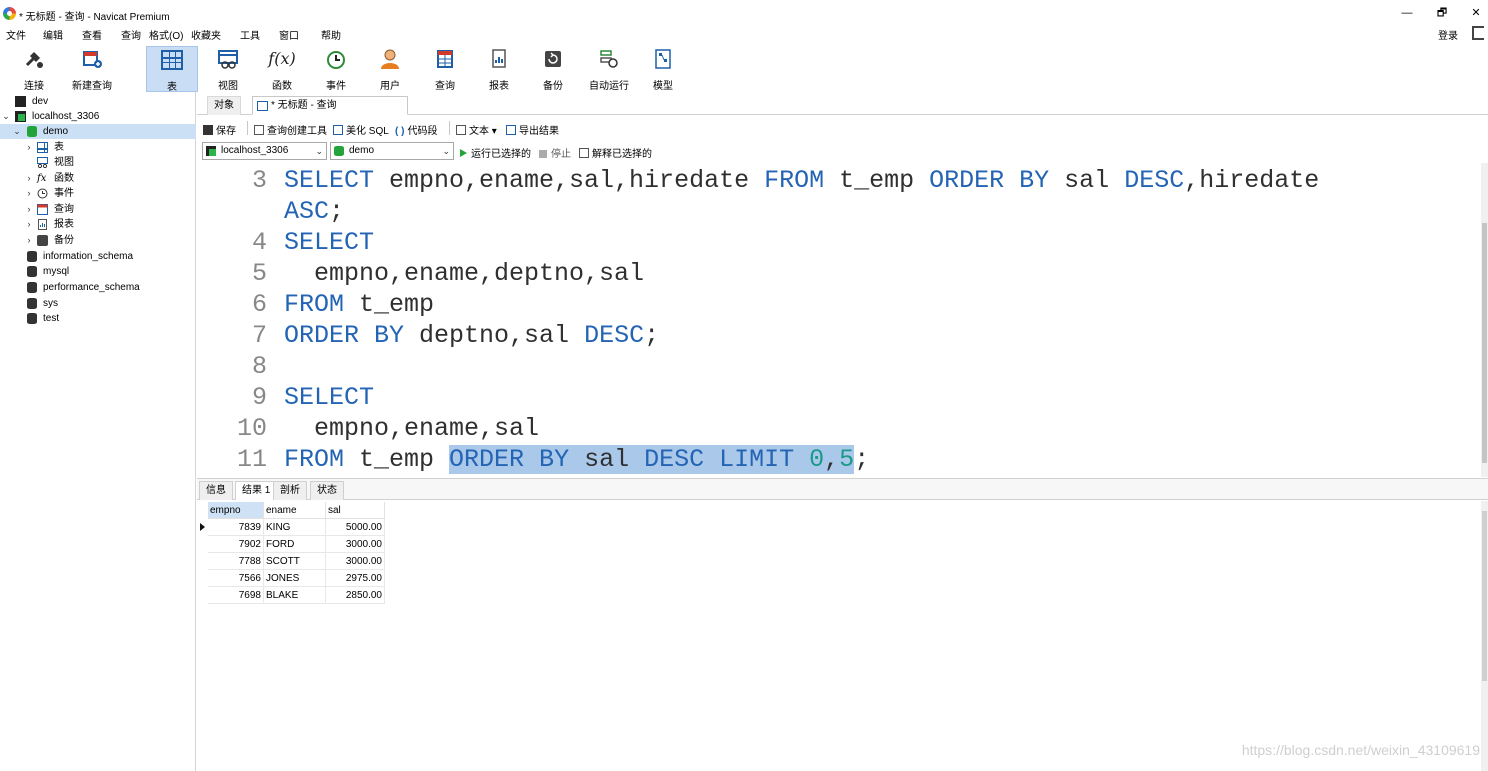  What do you see at coordinates (98, 318) in the screenshot?
I see `tree-database-test: test` at bounding box center [98, 318].